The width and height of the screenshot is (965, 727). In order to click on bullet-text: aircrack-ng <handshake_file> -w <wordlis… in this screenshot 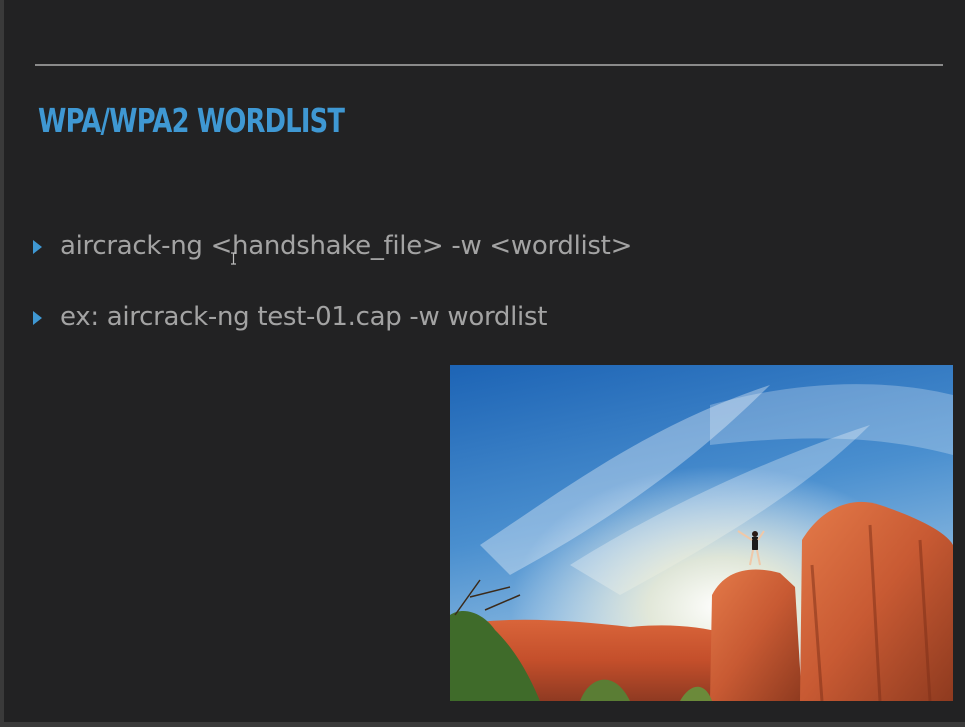, I will do `click(346, 246)`.